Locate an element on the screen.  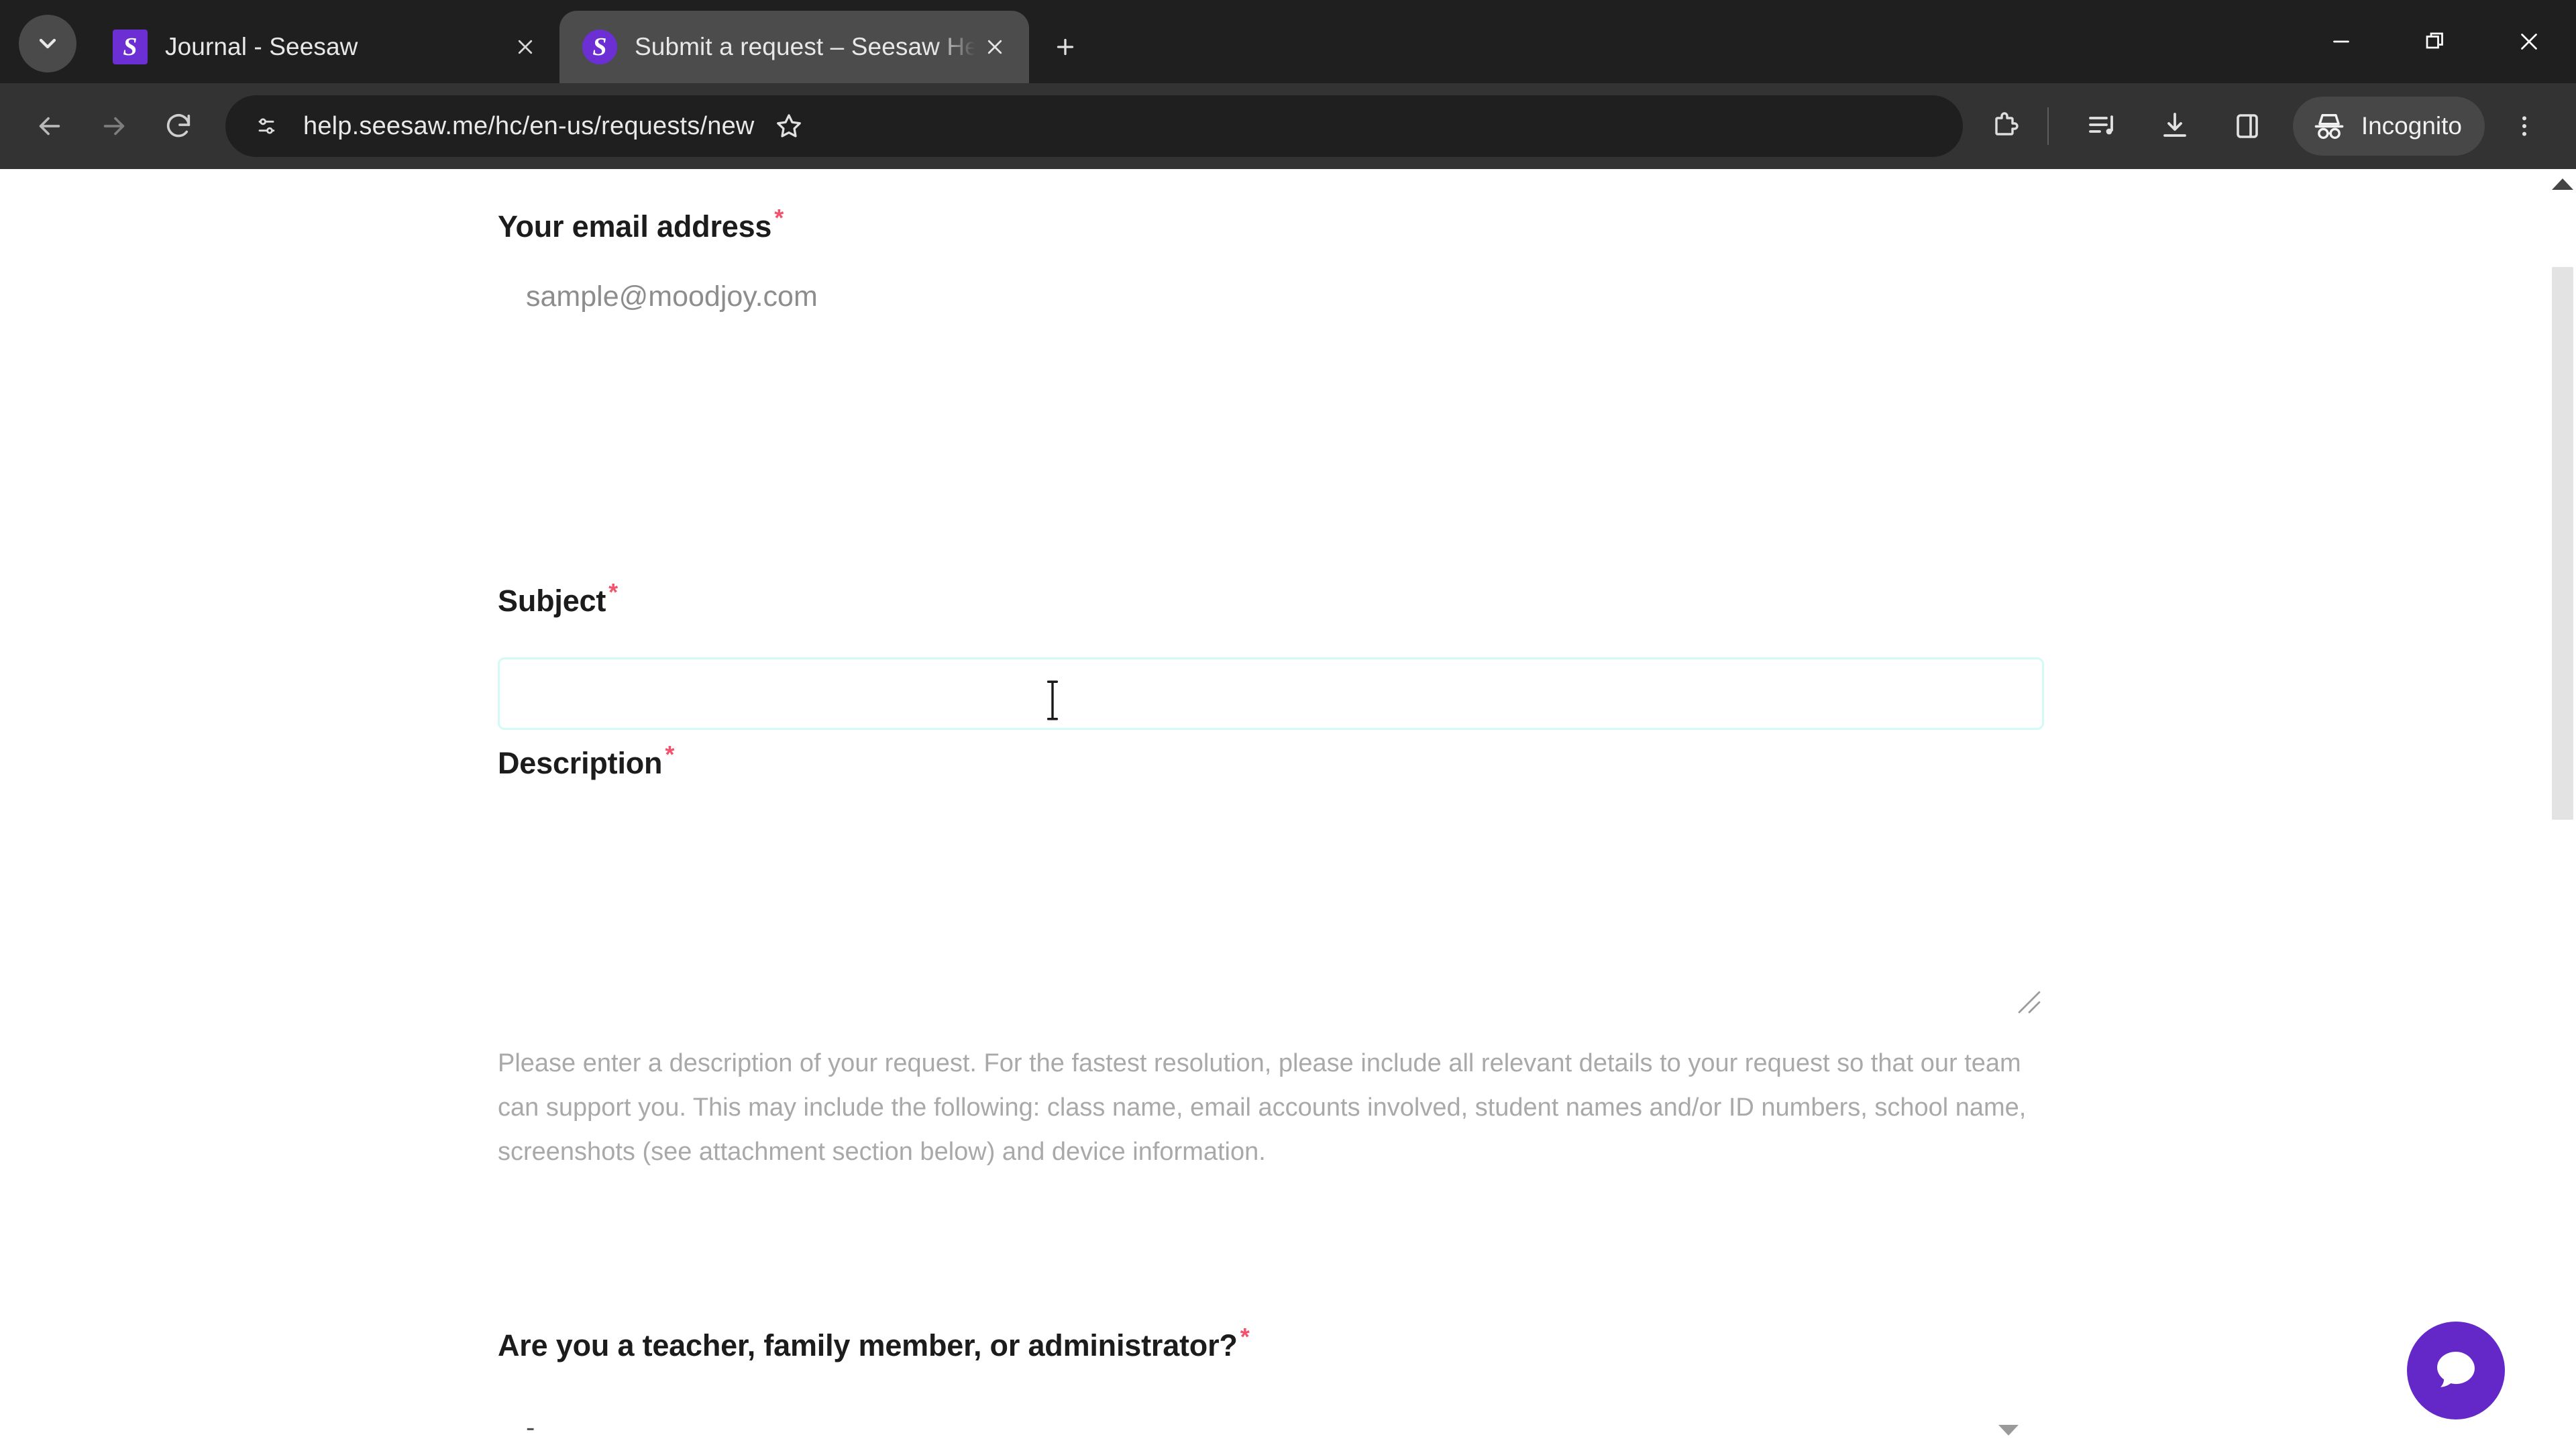
page-scrollbar is located at coordinates (2562, 809).